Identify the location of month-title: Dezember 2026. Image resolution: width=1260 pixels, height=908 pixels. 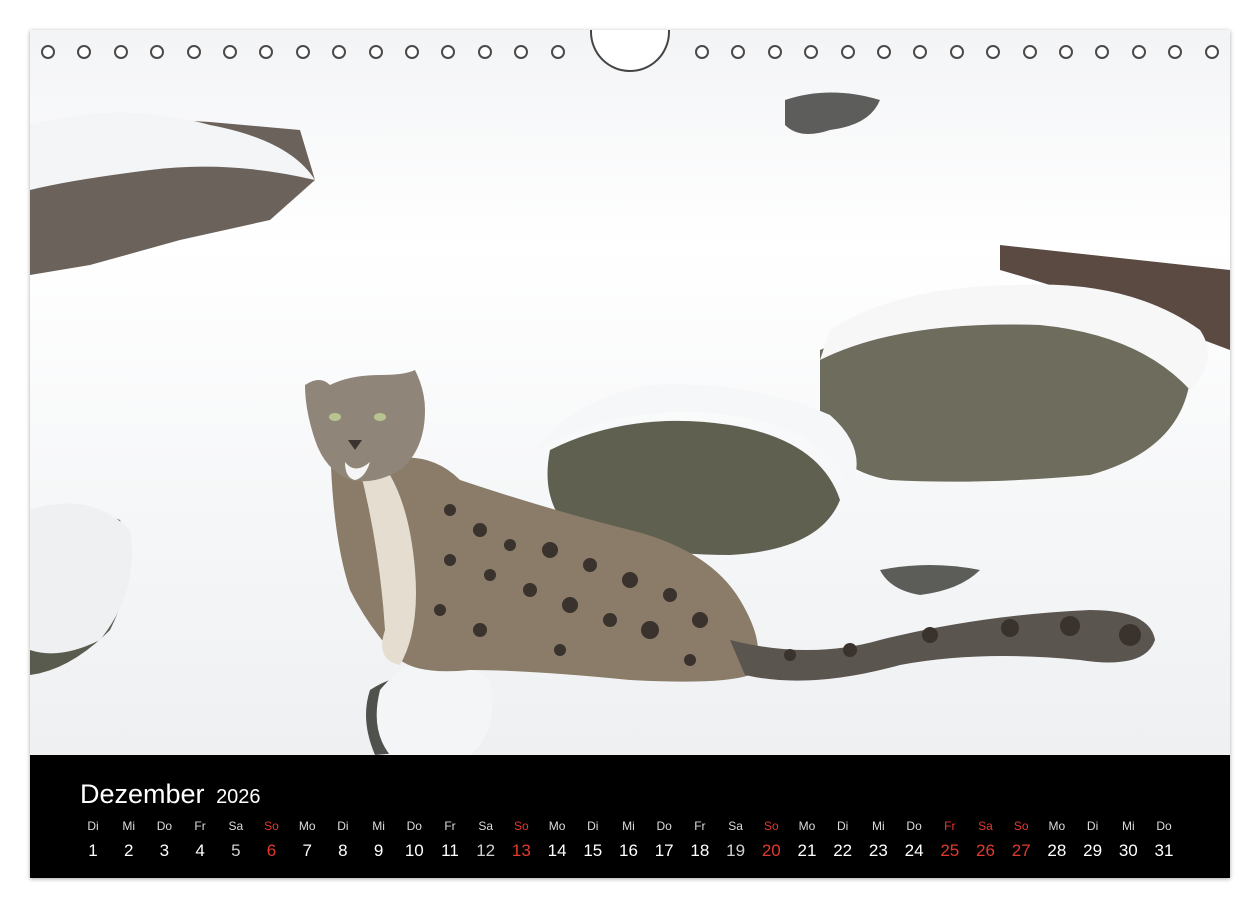
(170, 794).